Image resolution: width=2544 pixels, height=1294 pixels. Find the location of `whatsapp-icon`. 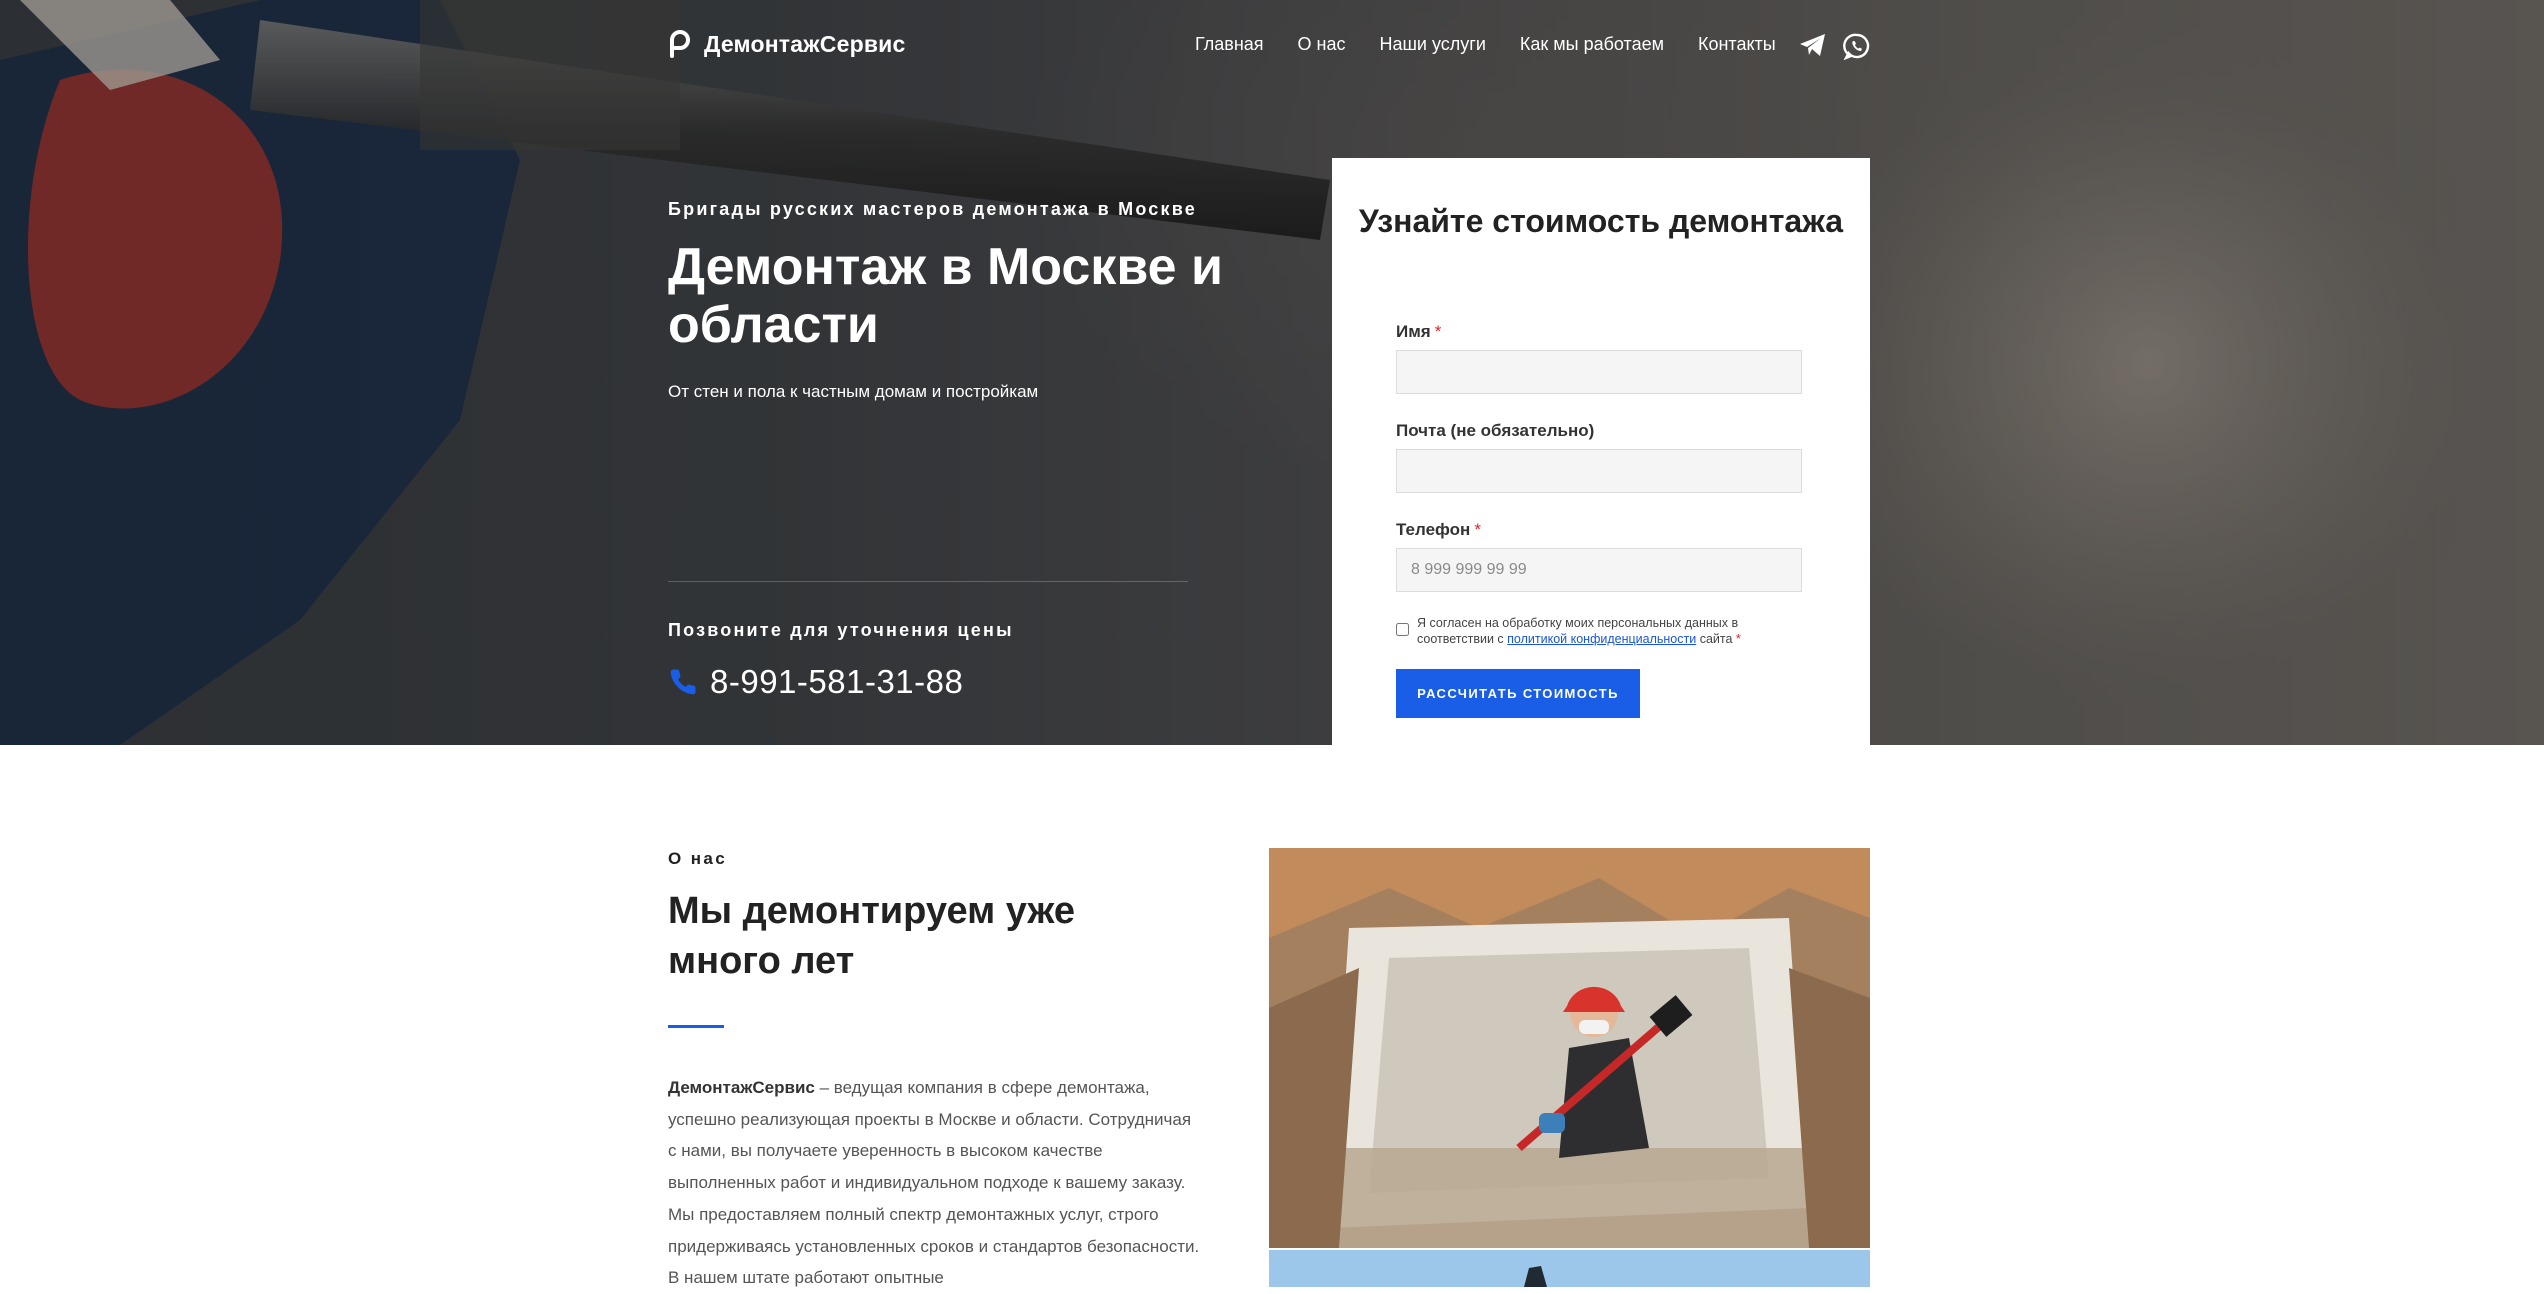

whatsapp-icon is located at coordinates (1857, 46).